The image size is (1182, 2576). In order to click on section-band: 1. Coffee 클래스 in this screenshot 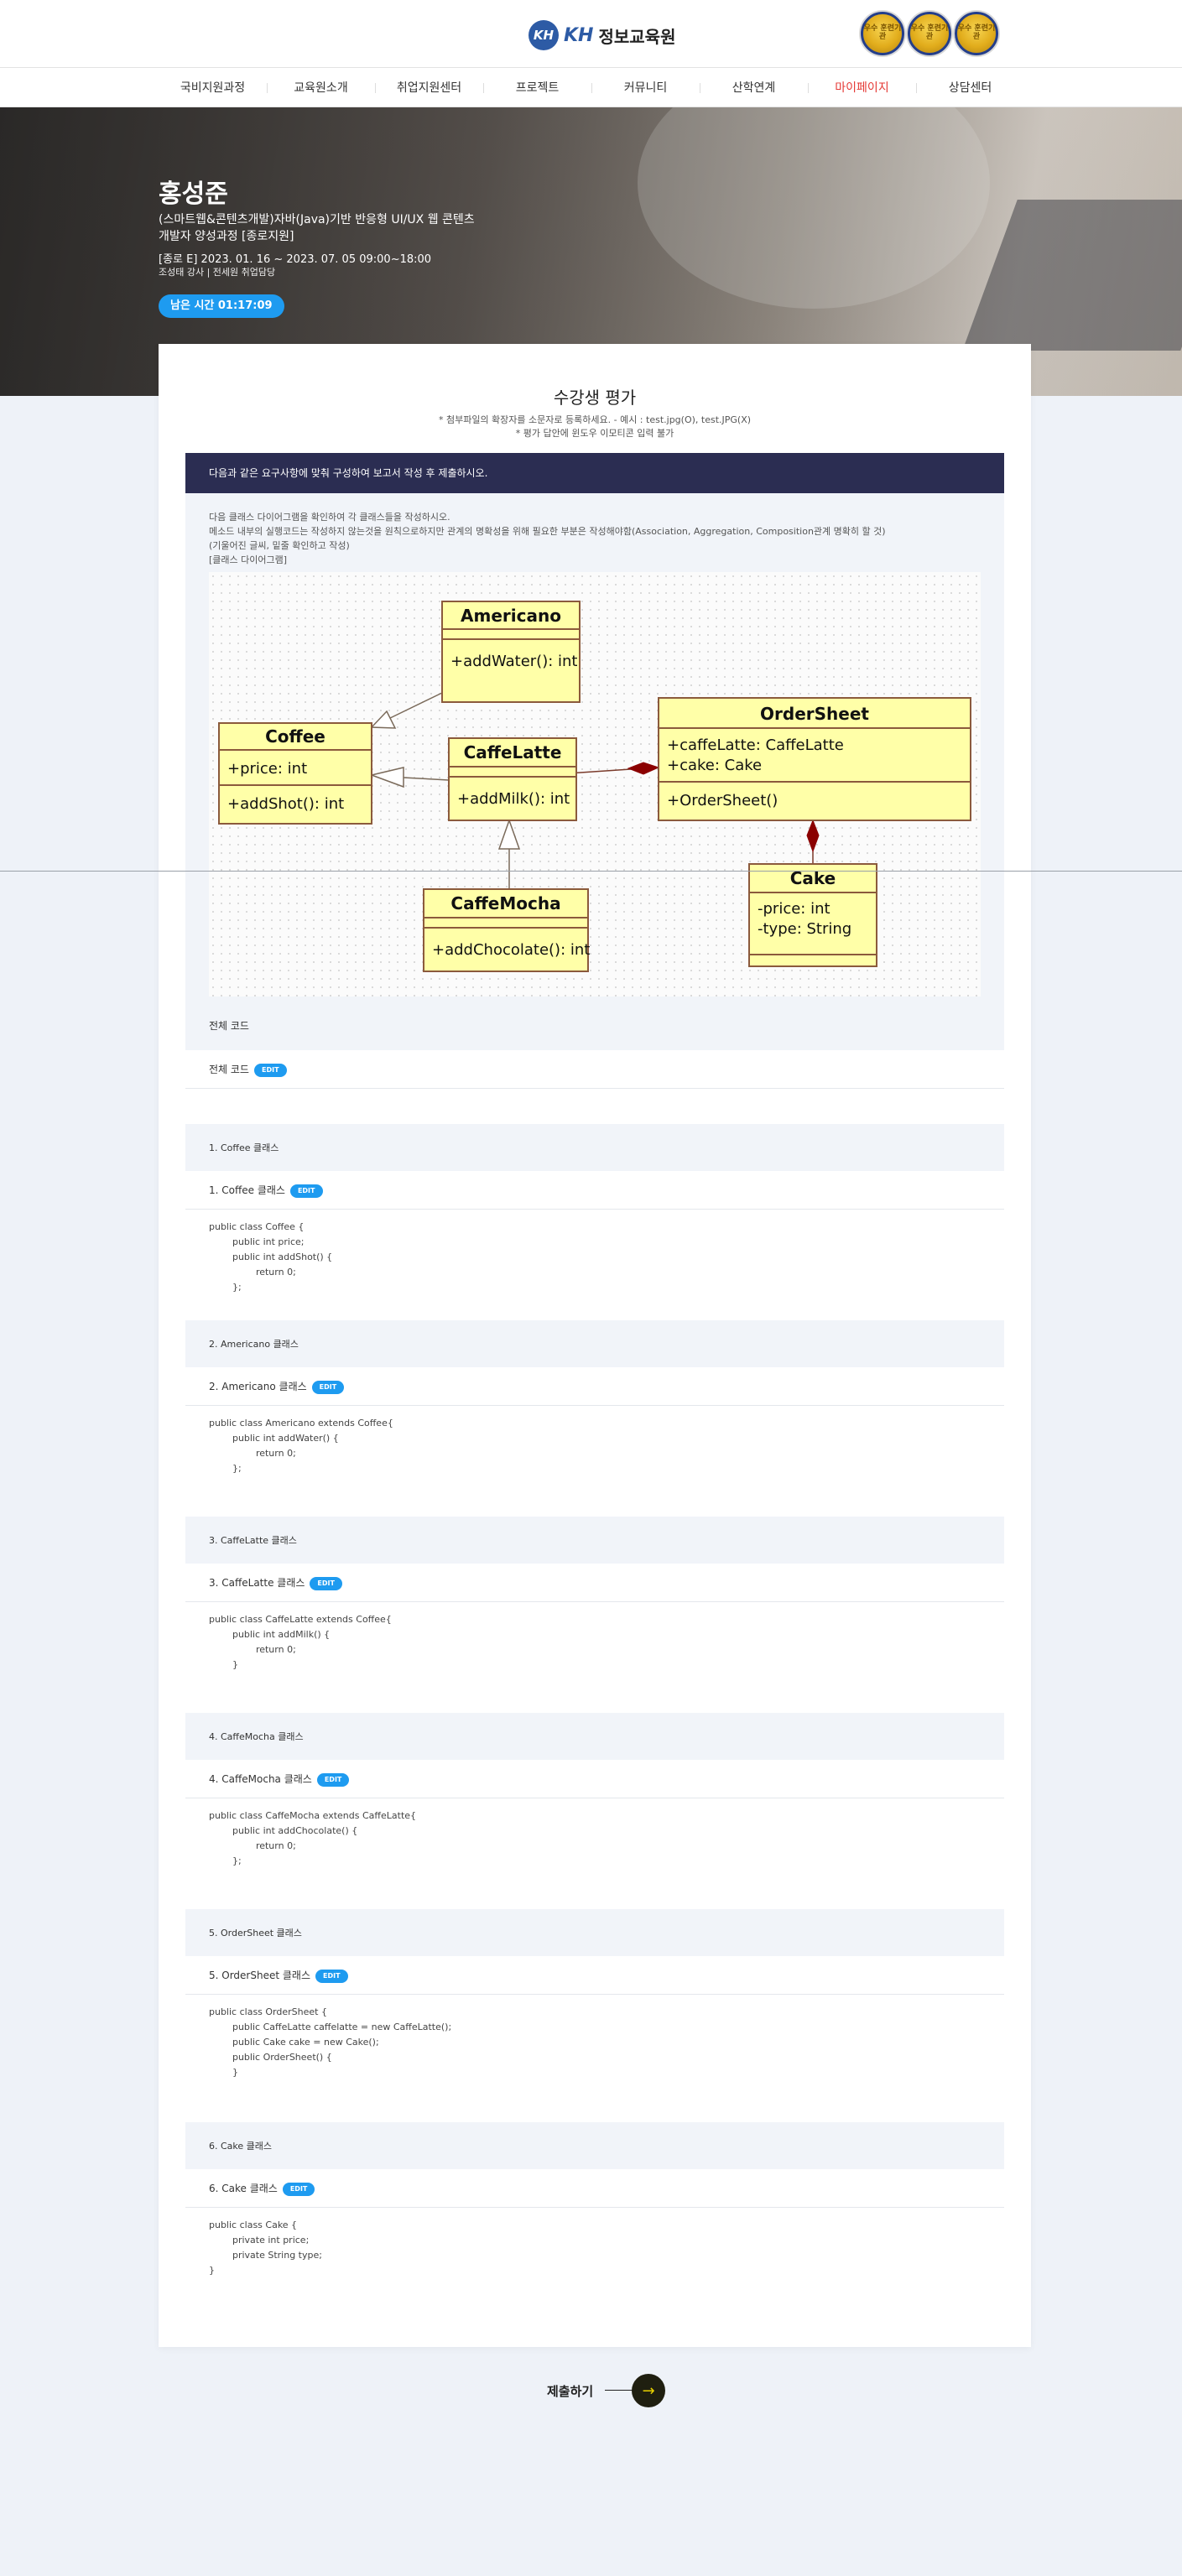, I will do `click(594, 1147)`.